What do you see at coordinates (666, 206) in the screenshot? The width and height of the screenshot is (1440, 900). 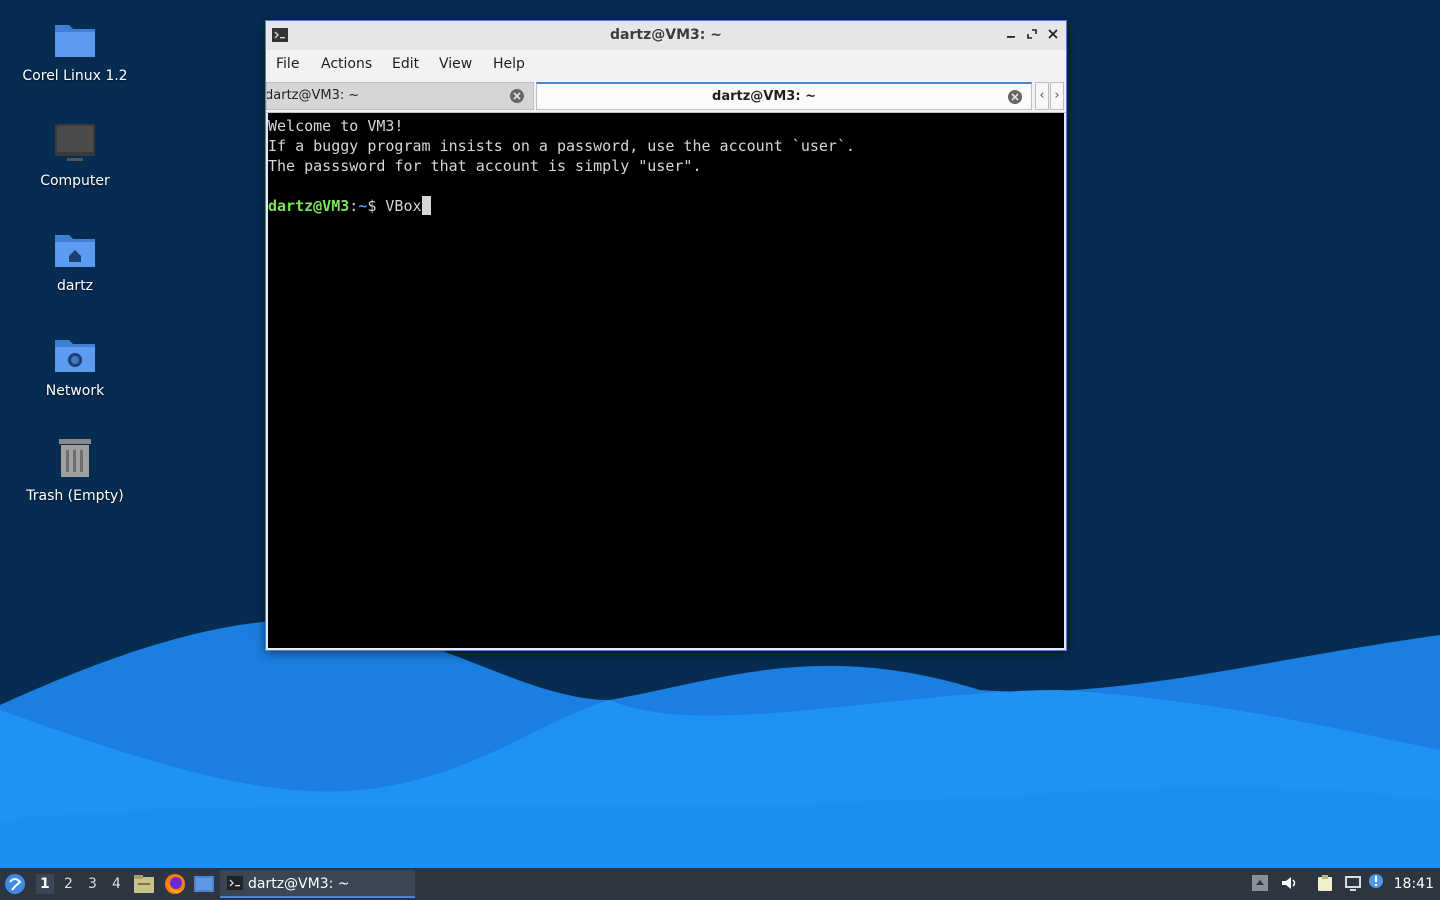 I see `terminal-prompt-line: dartz@VM3:~$ VBox` at bounding box center [666, 206].